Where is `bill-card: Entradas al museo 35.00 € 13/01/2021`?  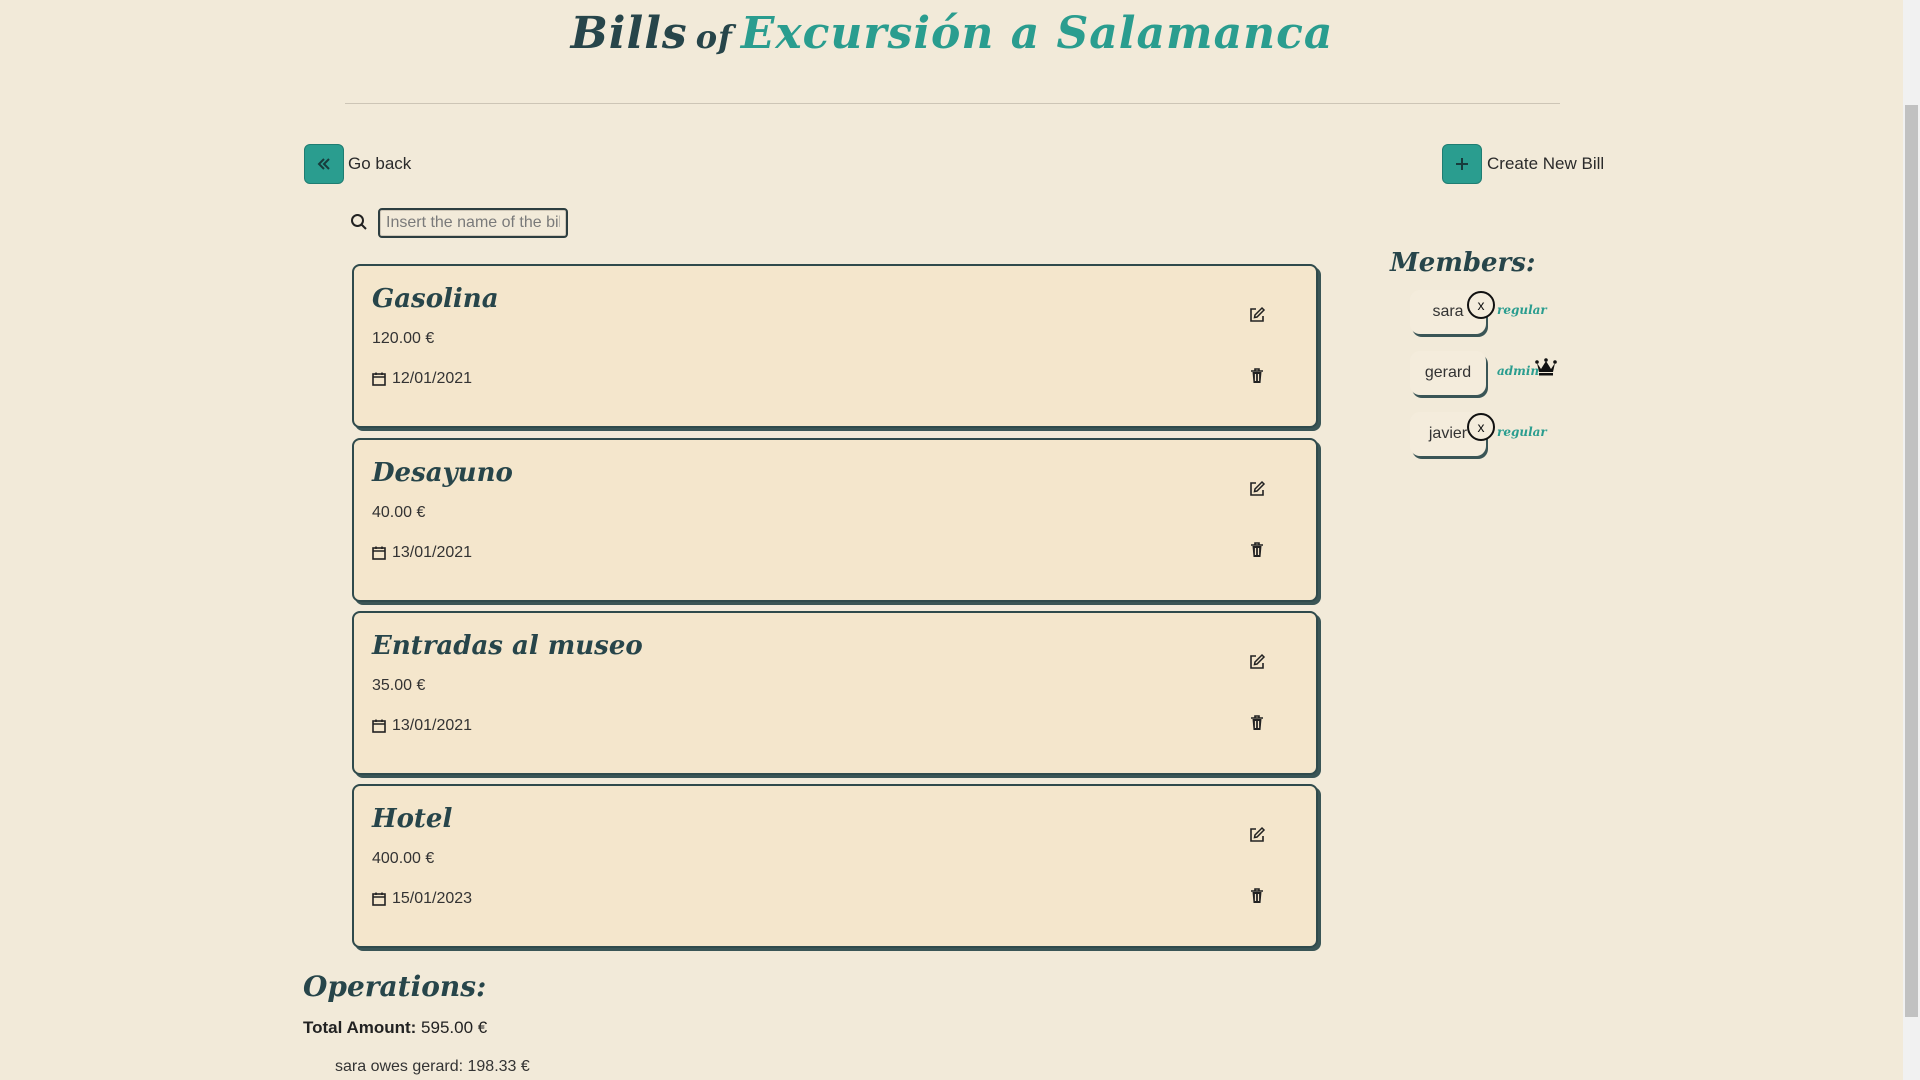 bill-card: Entradas al museo 35.00 € 13/01/2021 is located at coordinates (835, 693).